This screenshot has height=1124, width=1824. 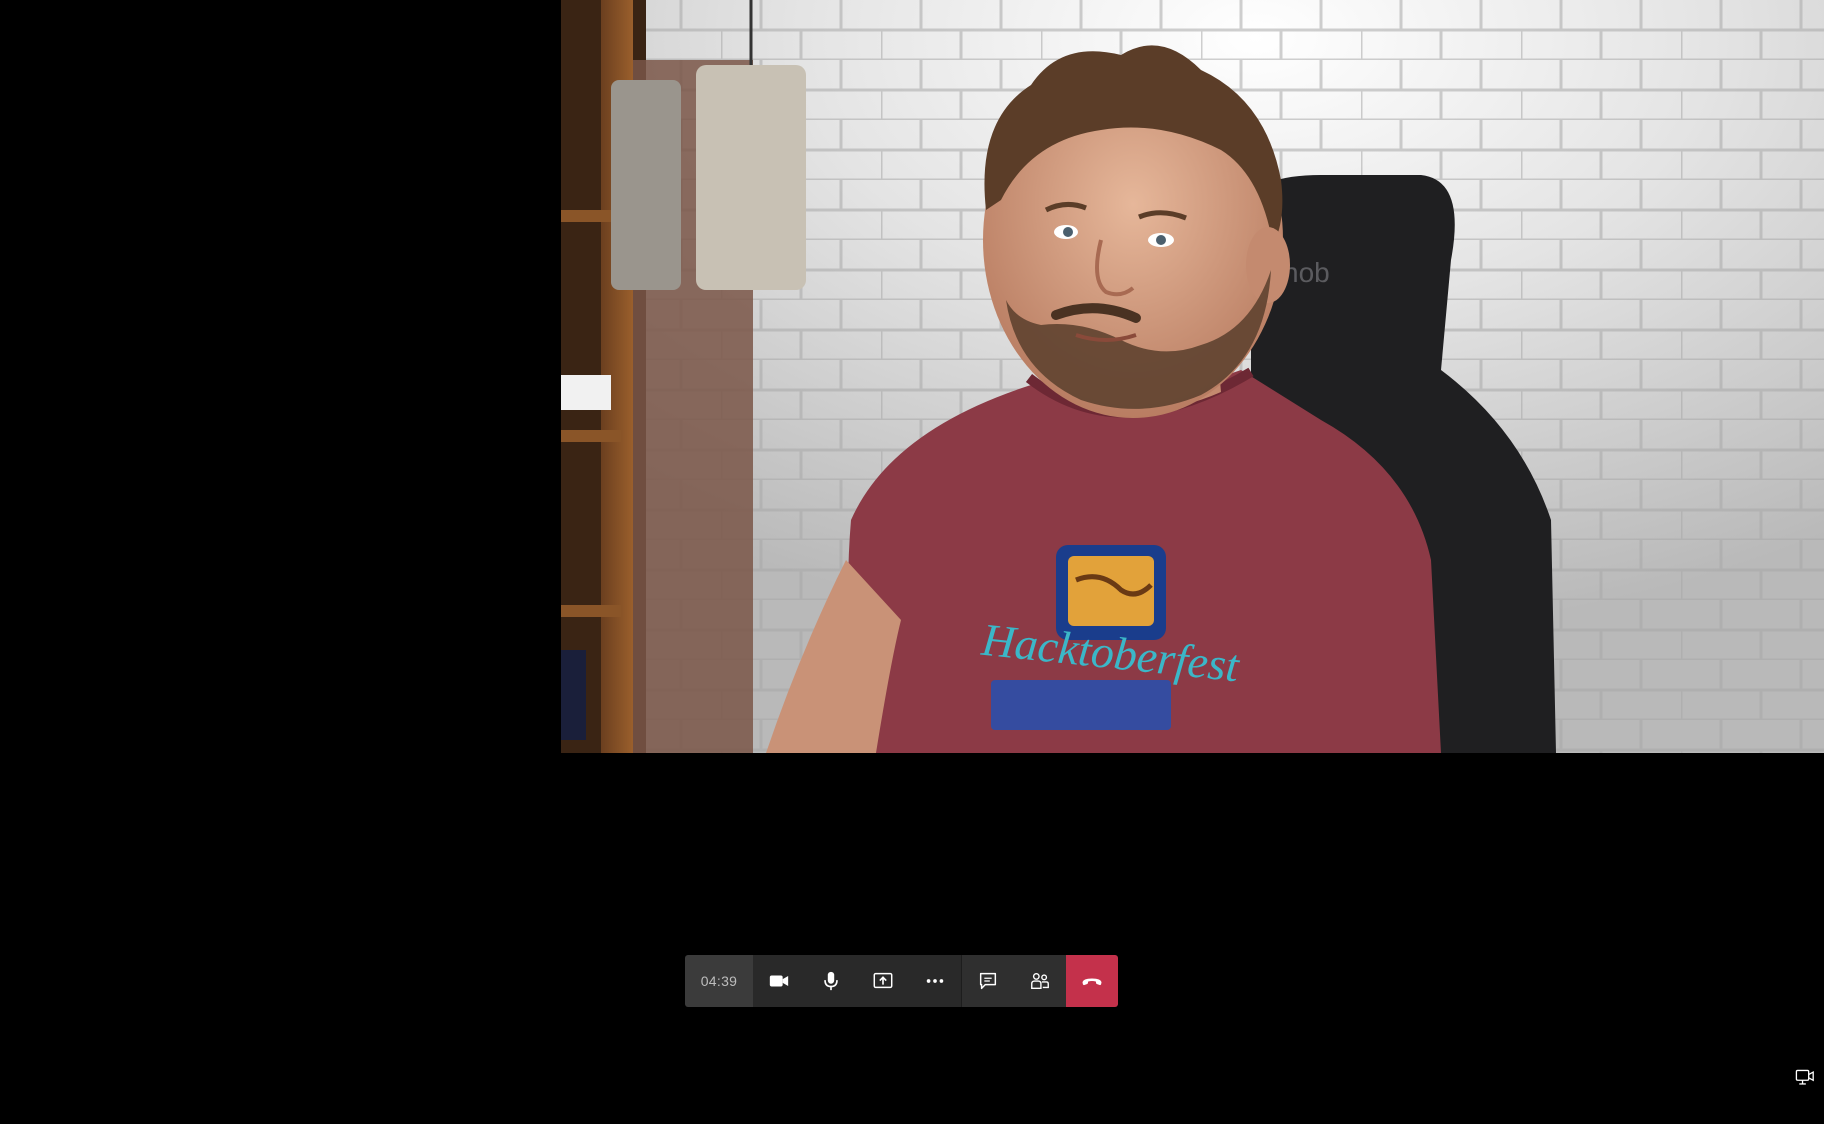 I want to click on device-settings-icon, so click(x=1804, y=1077).